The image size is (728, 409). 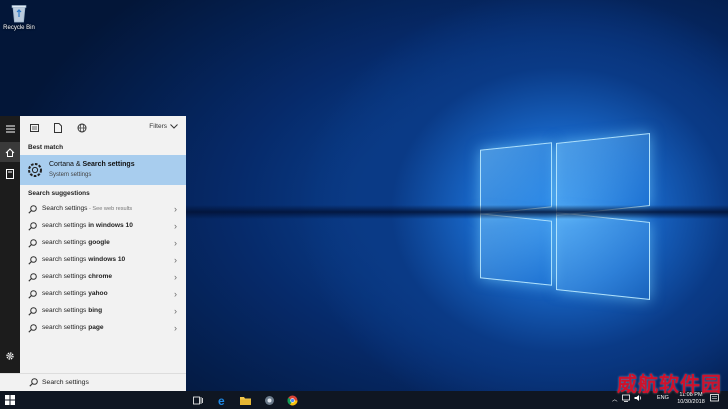 I want to click on hamburger-menu-button, so click(x=10, y=129).